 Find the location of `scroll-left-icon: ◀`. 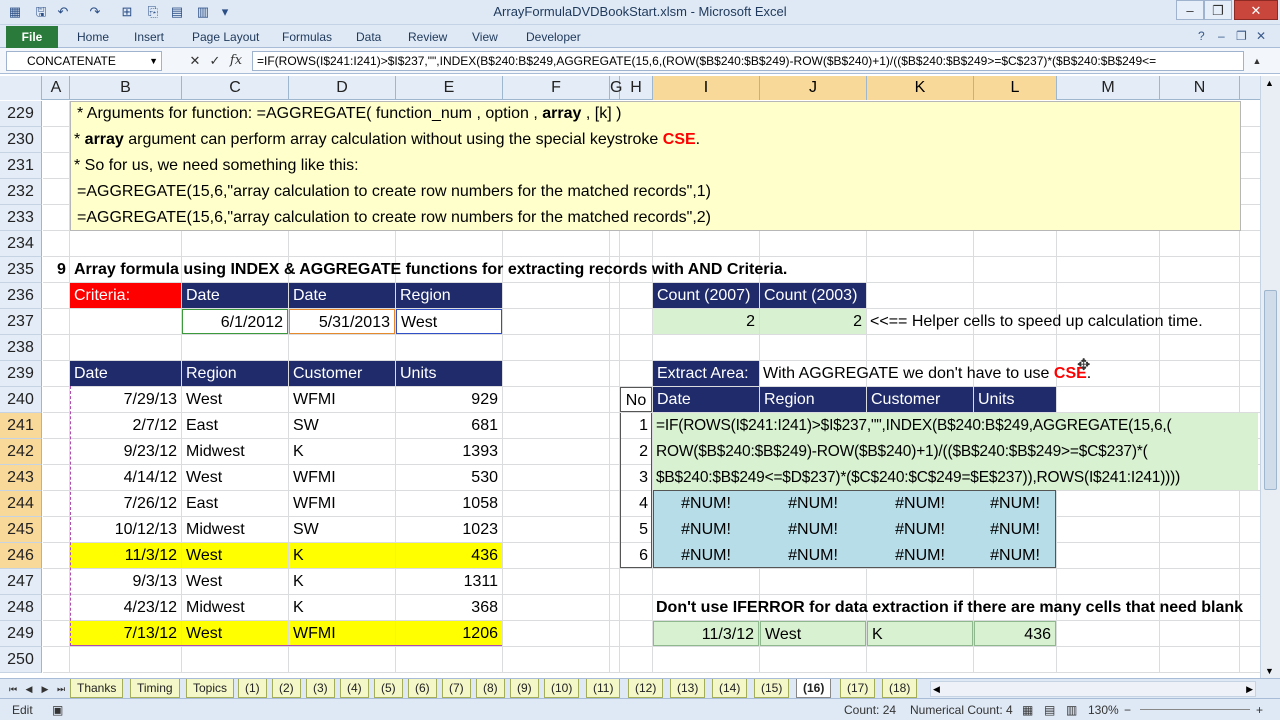

scroll-left-icon: ◀ is located at coordinates (936, 689).